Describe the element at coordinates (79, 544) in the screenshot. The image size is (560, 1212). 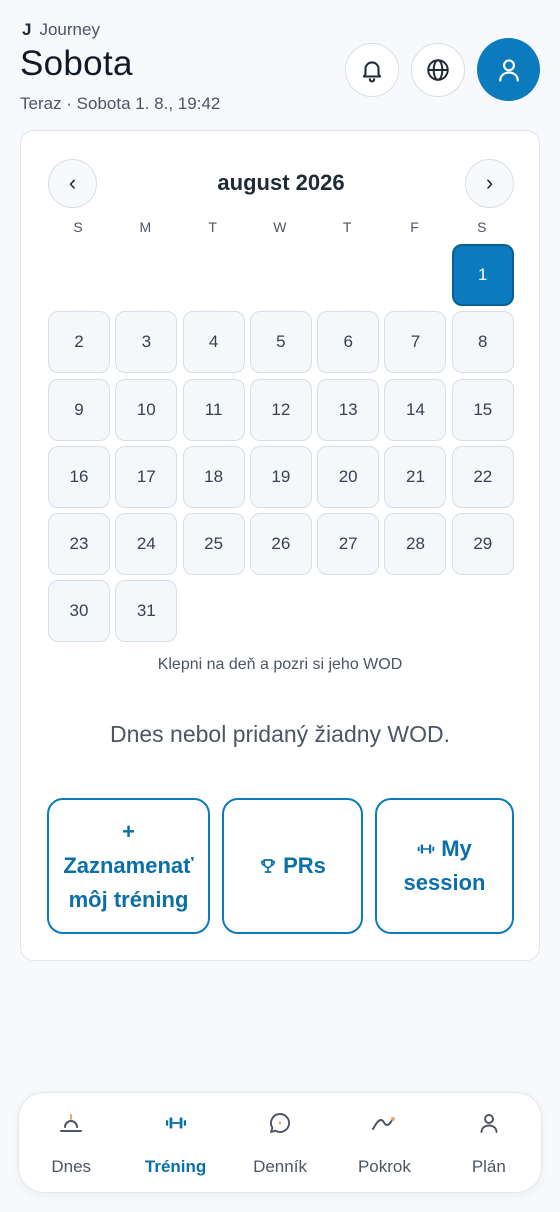
I see `calendar-day: 23` at that location.